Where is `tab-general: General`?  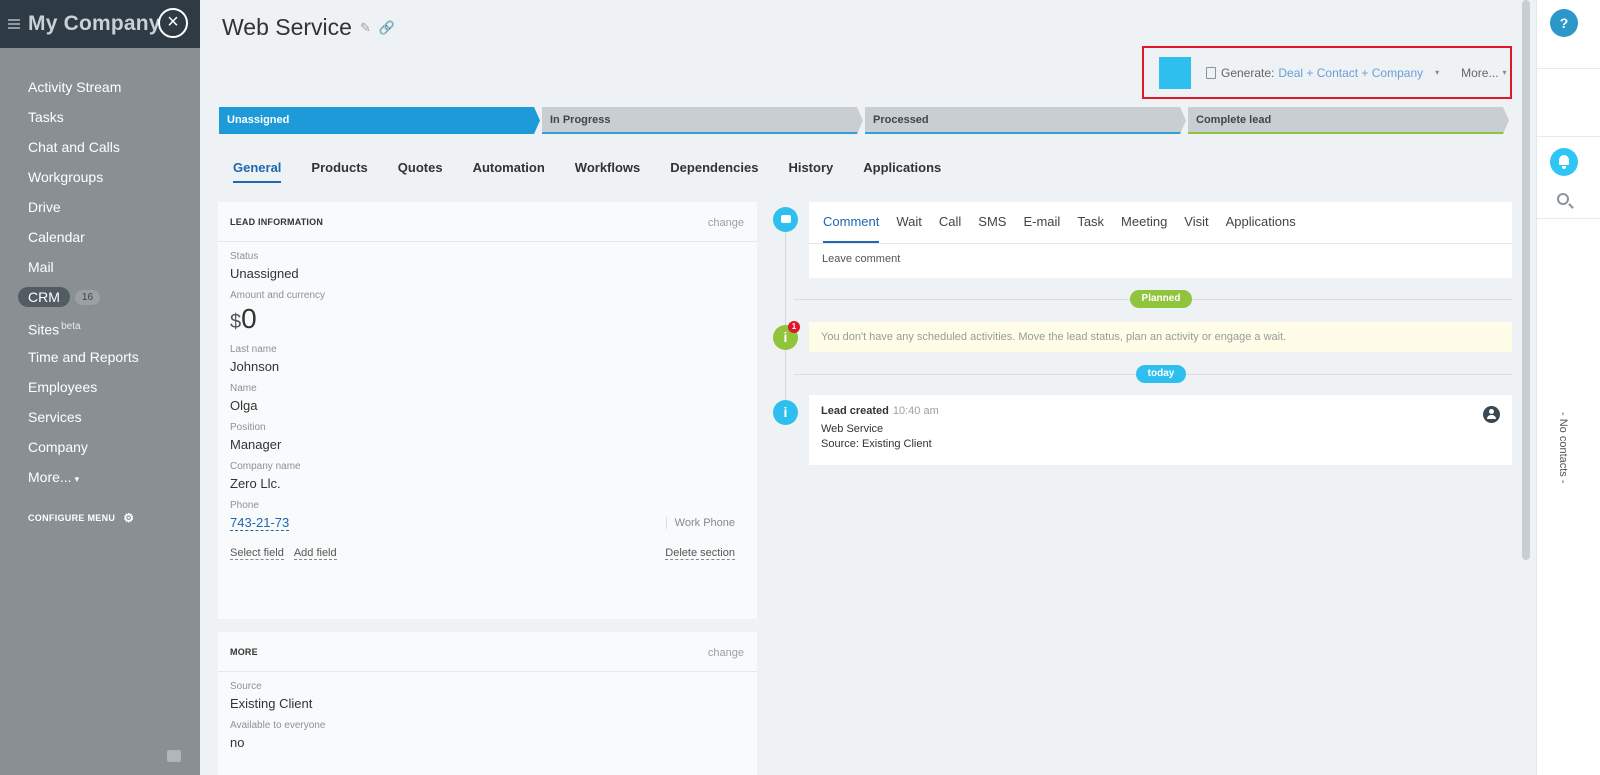 tab-general: General is located at coordinates (257, 171).